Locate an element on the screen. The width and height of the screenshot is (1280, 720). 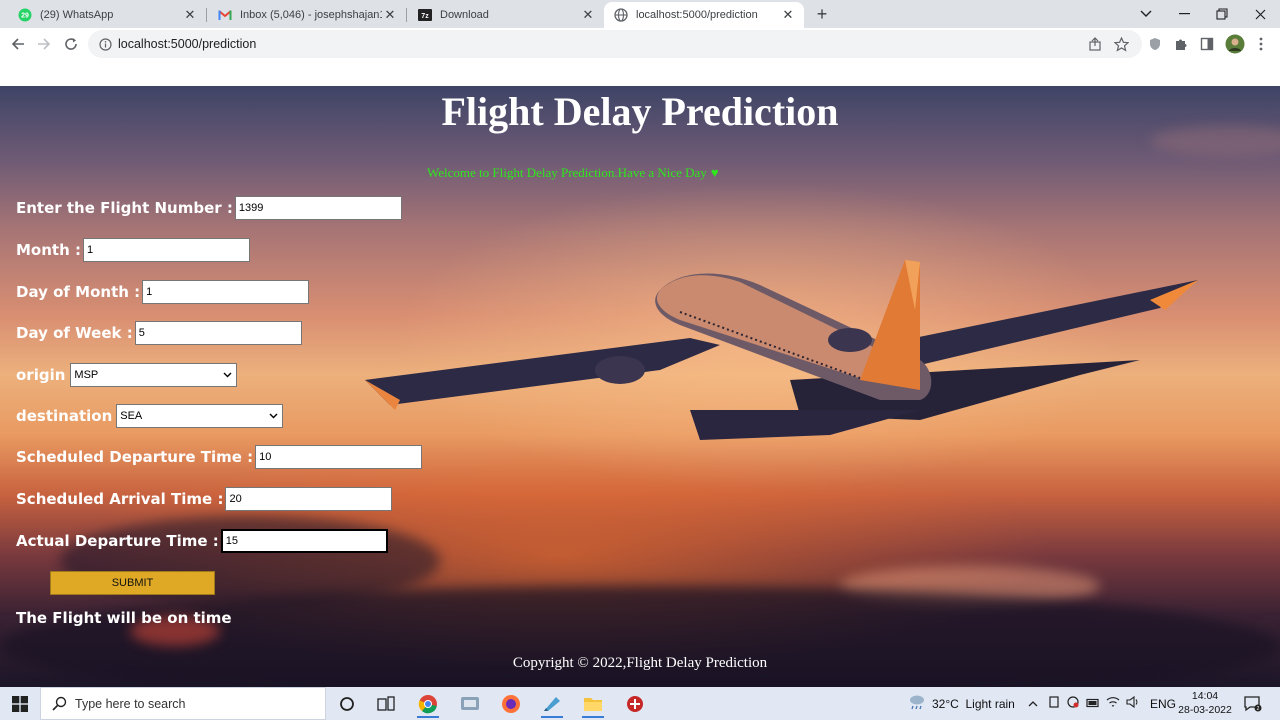
file-explorer-taskbar-icon is located at coordinates (593, 703).